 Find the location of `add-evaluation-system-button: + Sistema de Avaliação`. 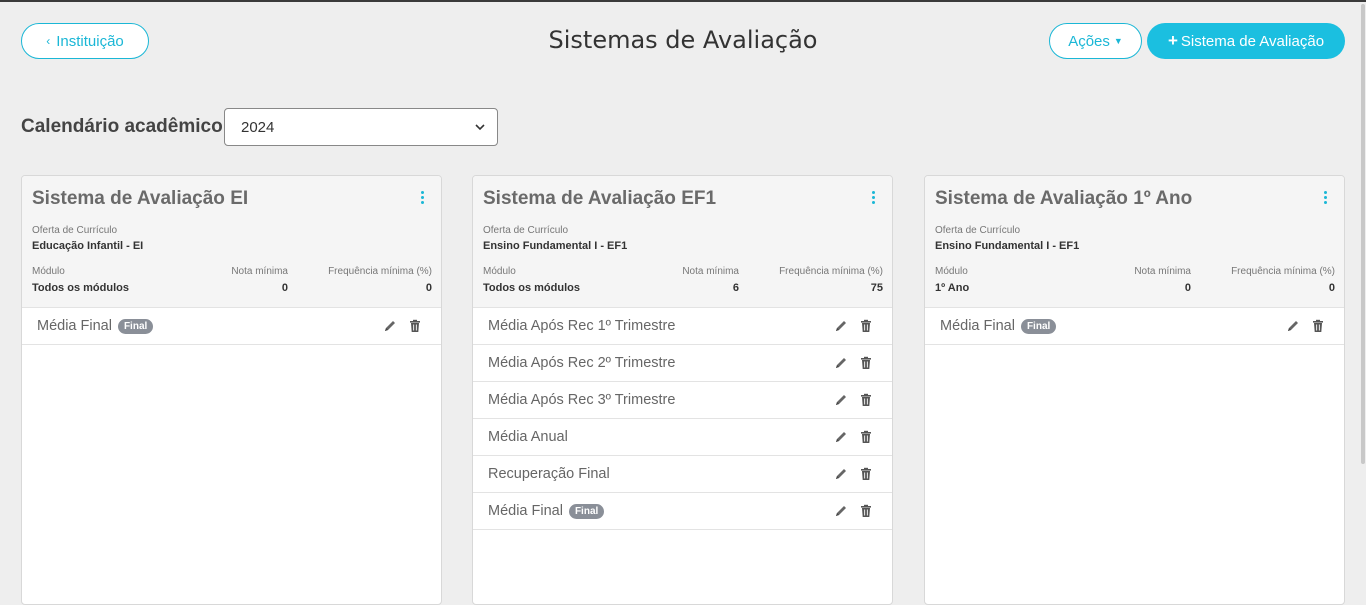

add-evaluation-system-button: + Sistema de Avaliação is located at coordinates (1246, 41).